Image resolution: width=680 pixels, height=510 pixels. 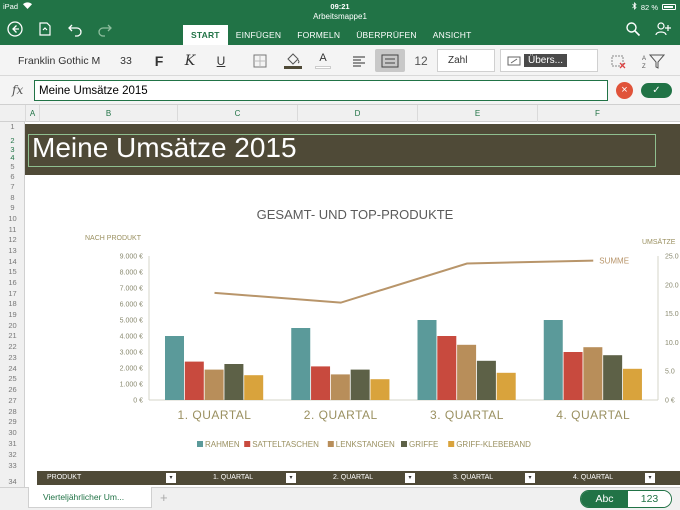 I want to click on wrap-text-button, so click(x=390, y=60).